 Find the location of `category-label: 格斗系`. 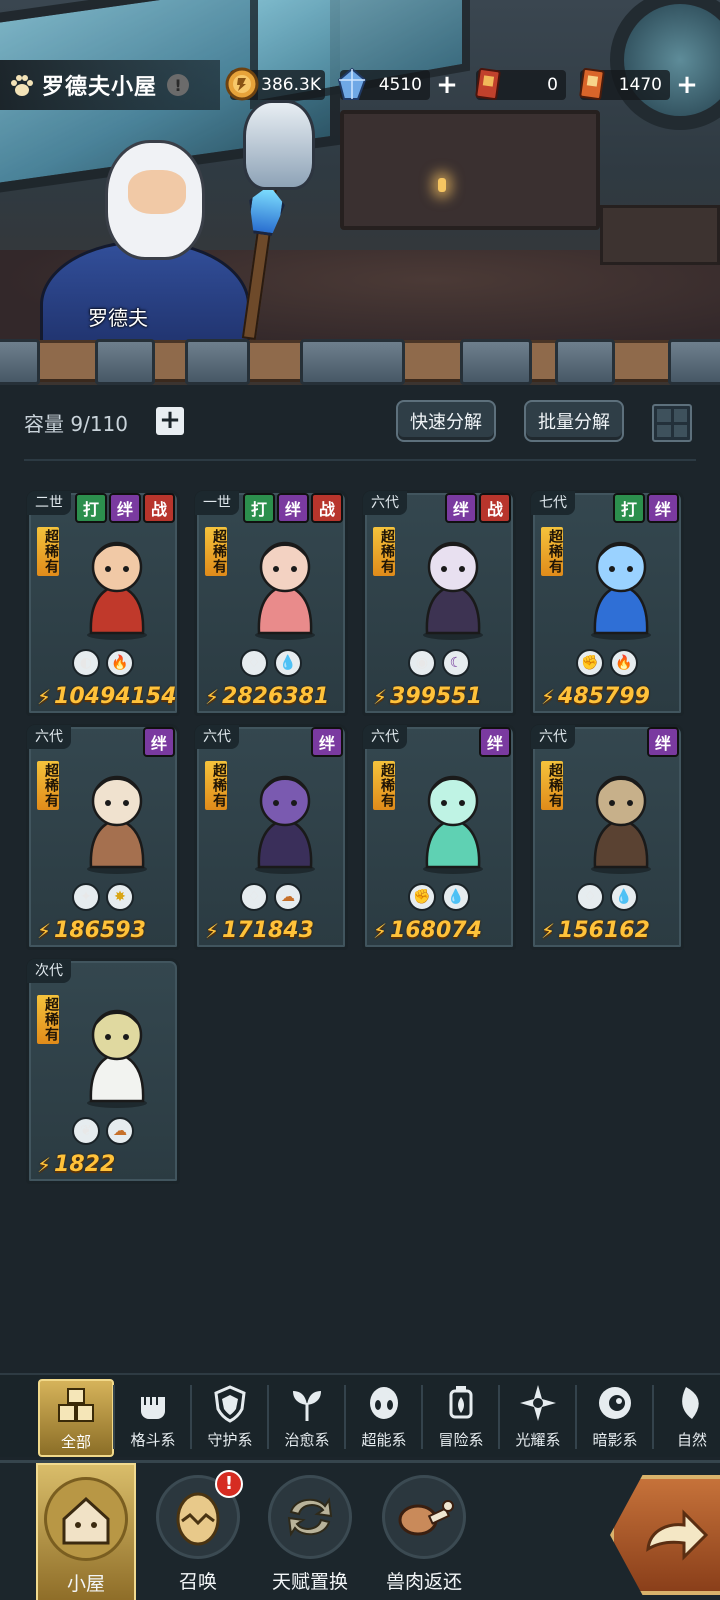

category-label: 格斗系 is located at coordinates (153, 1440).